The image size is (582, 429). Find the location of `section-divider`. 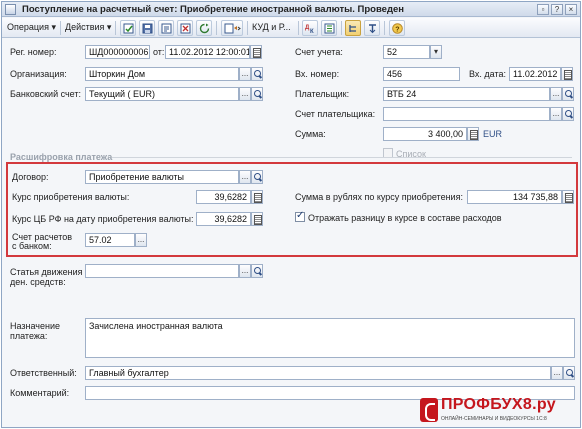

section-divider is located at coordinates (342, 157).